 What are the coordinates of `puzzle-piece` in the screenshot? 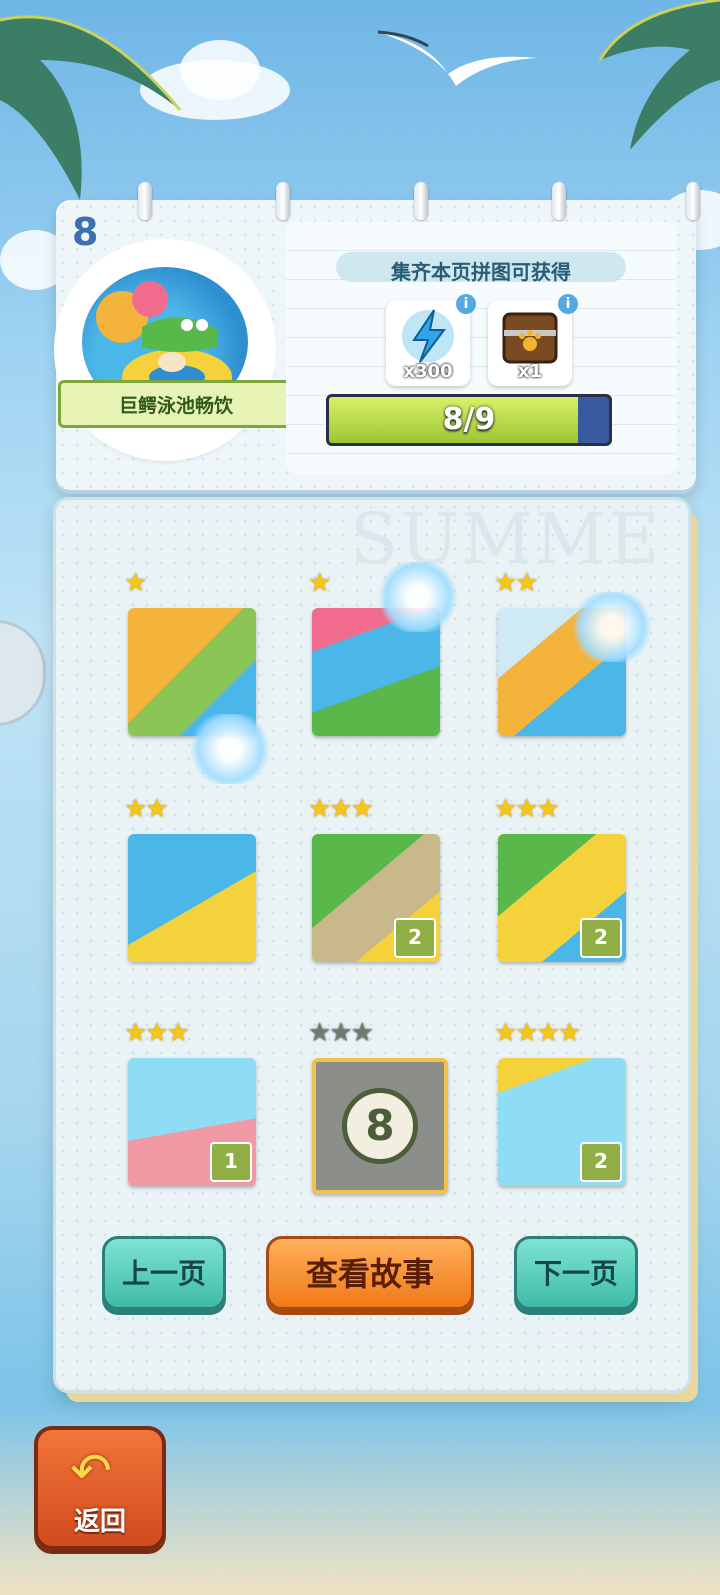 It's located at (192, 898).